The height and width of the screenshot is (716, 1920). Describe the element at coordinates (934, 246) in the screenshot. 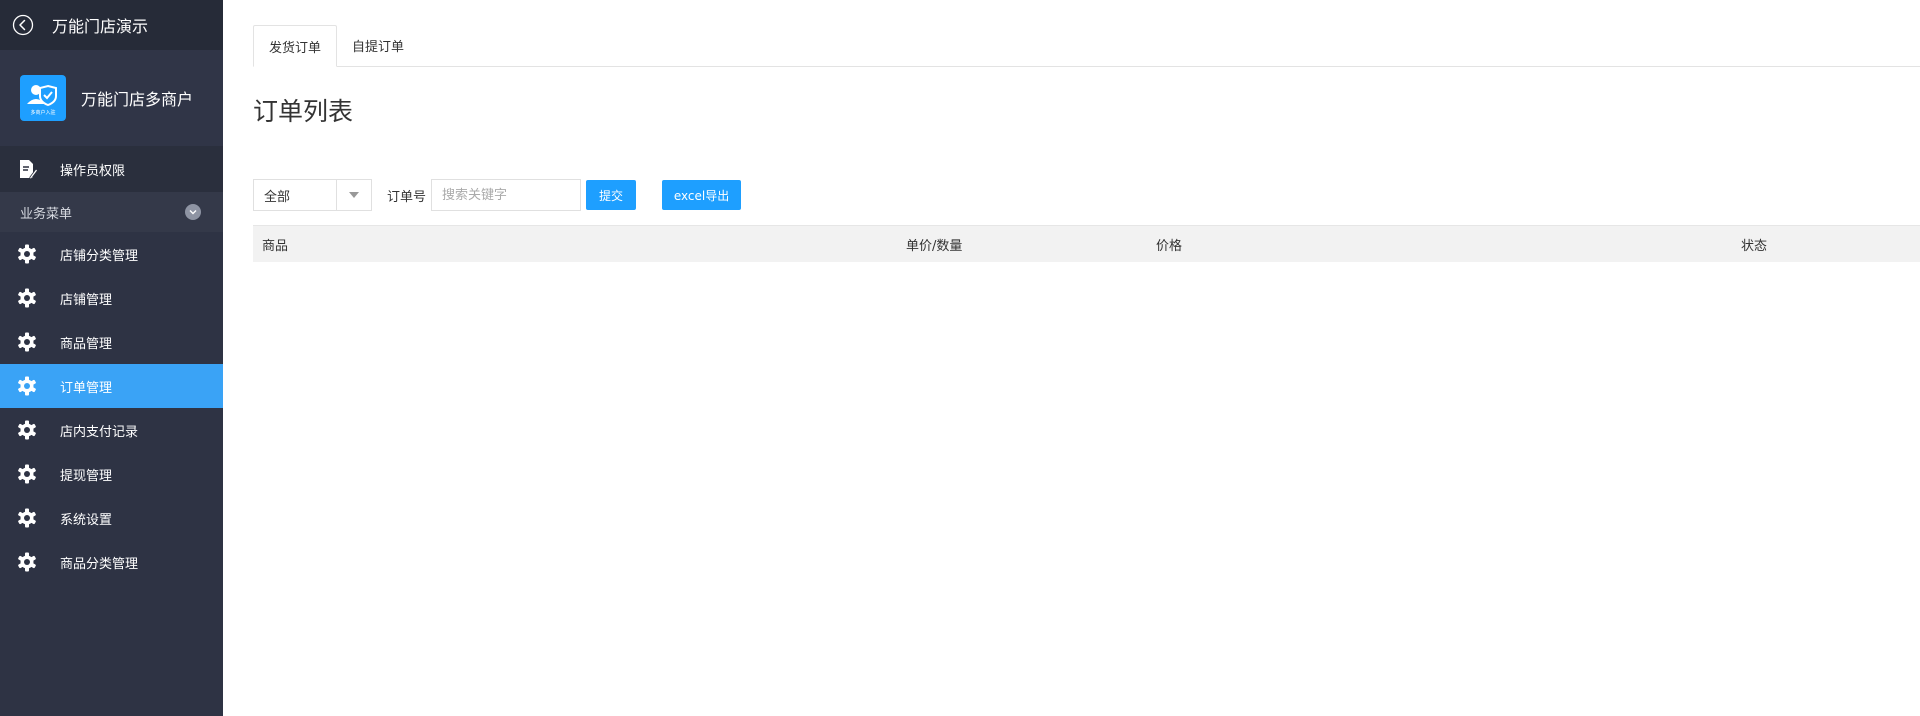

I see `column-header-unit-price-quantity: 单价/数量` at that location.